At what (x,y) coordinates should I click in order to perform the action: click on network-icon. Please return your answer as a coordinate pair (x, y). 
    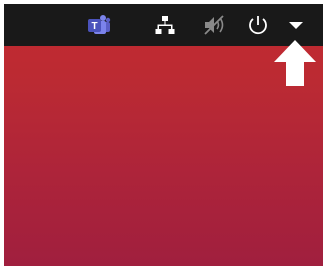
    Looking at the image, I should click on (165, 25).